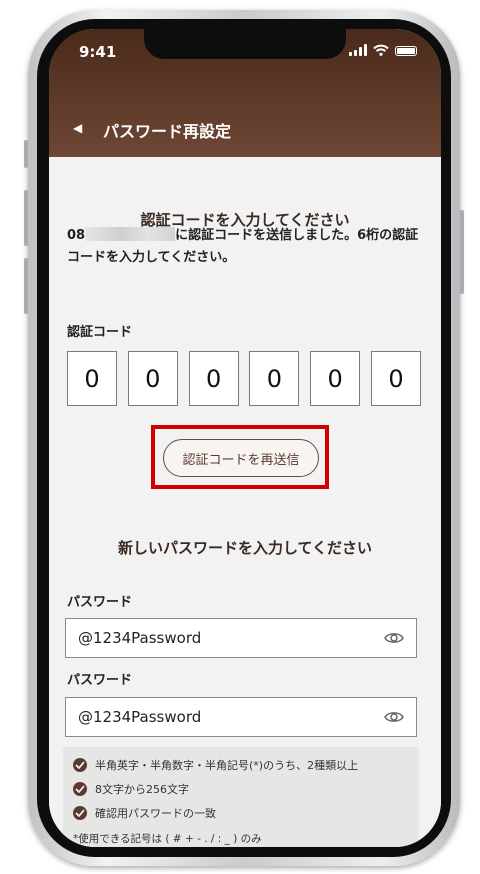 The width and height of the screenshot is (480, 874). What do you see at coordinates (395, 378) in the screenshot?
I see `code-digit-6: 0` at bounding box center [395, 378].